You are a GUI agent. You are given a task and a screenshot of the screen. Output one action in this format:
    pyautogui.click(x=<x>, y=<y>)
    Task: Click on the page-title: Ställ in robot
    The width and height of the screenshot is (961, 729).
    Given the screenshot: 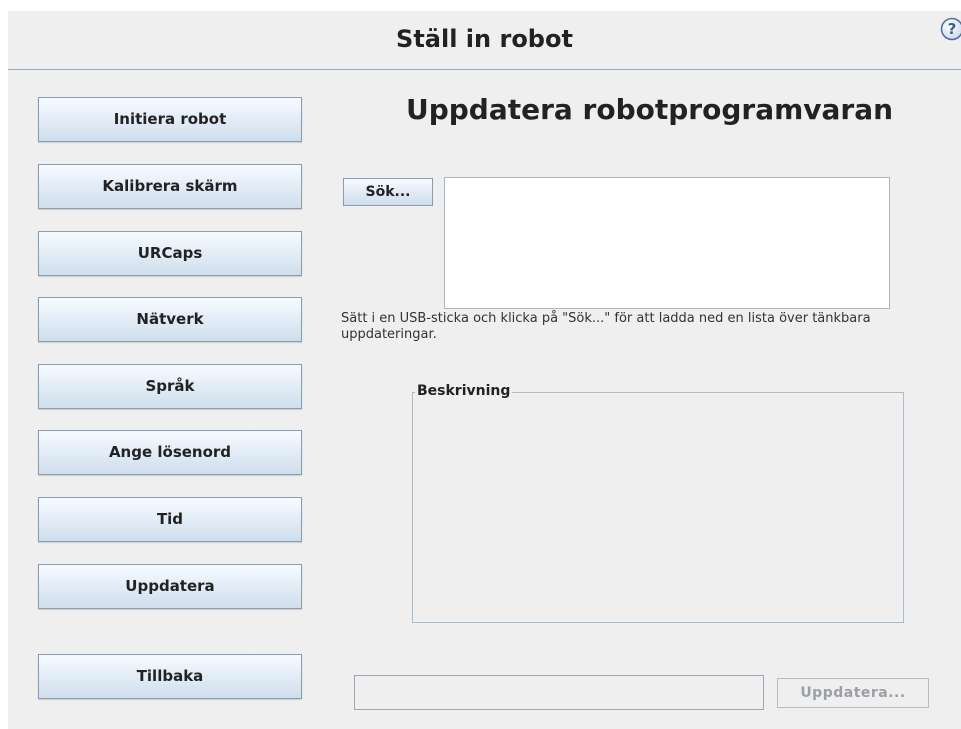 What is the action you would take?
    pyautogui.click(x=484, y=39)
    